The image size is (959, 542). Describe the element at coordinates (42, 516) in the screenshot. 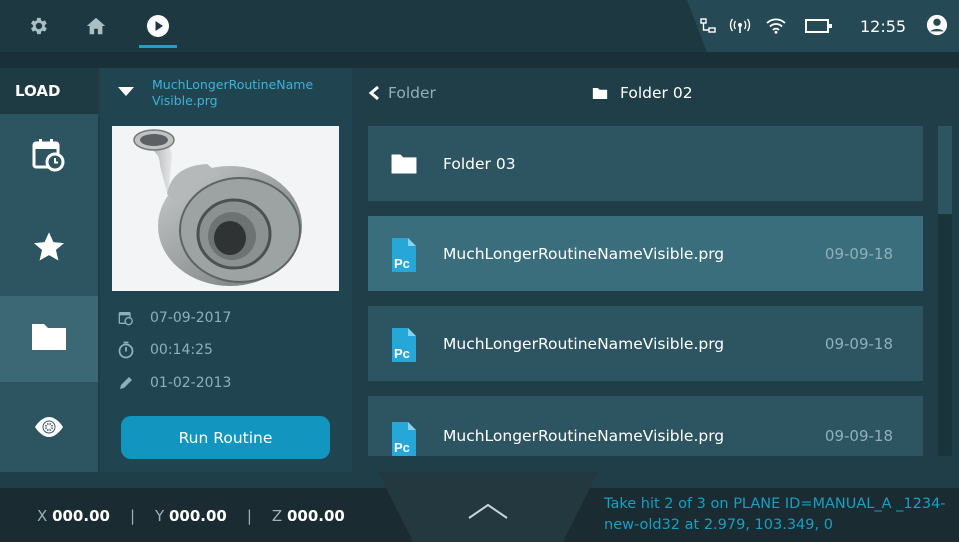

I see `x-label: X` at that location.